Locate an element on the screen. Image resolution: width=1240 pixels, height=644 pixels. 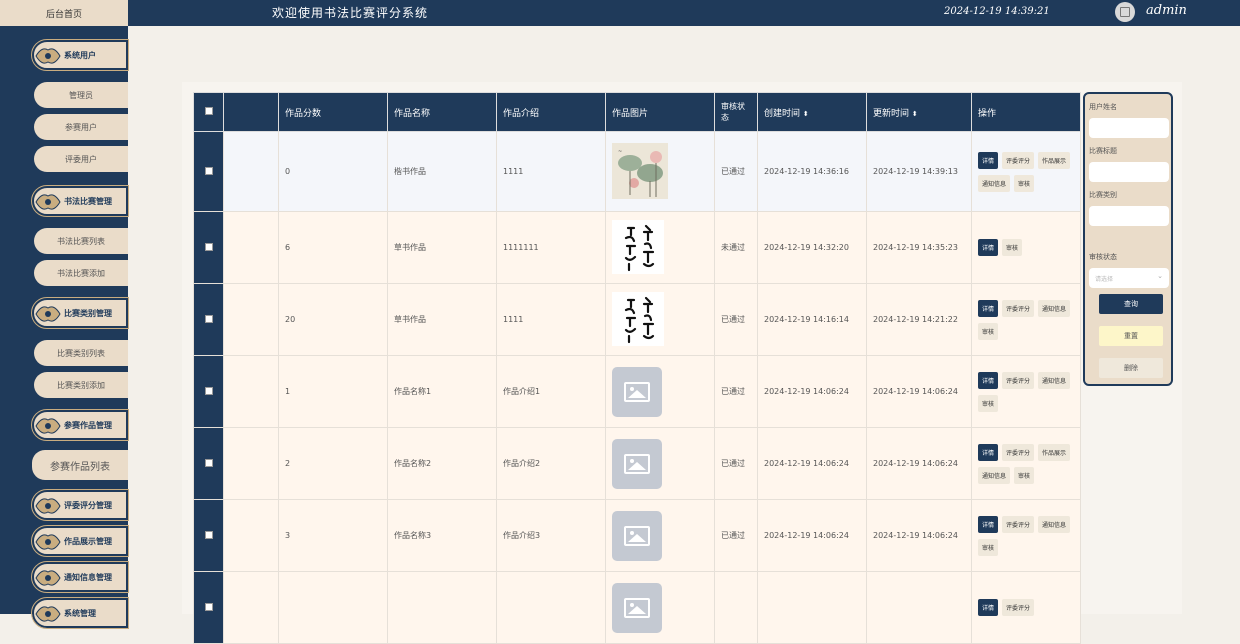
avatar is located at coordinates (1125, 12).